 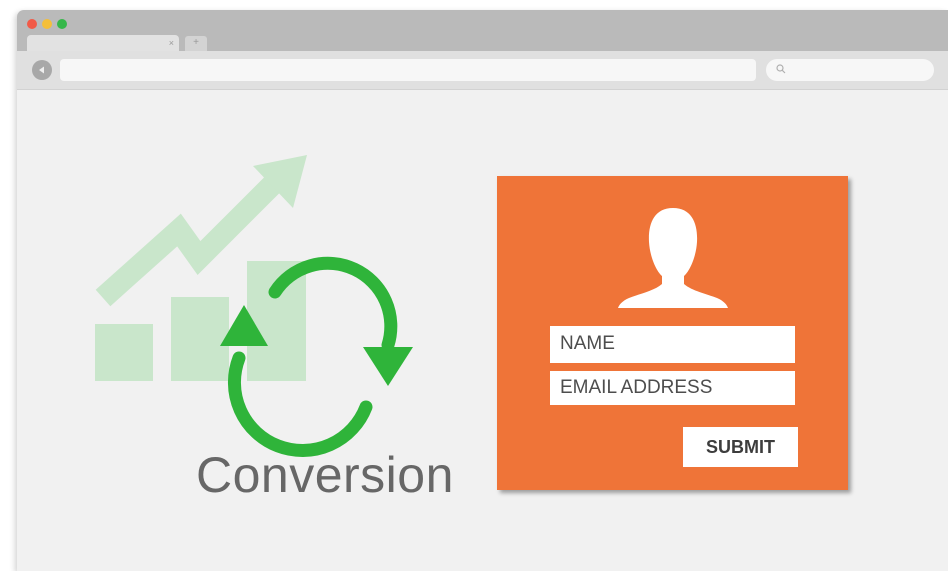 What do you see at coordinates (672, 344) in the screenshot?
I see `name-field: NAME` at bounding box center [672, 344].